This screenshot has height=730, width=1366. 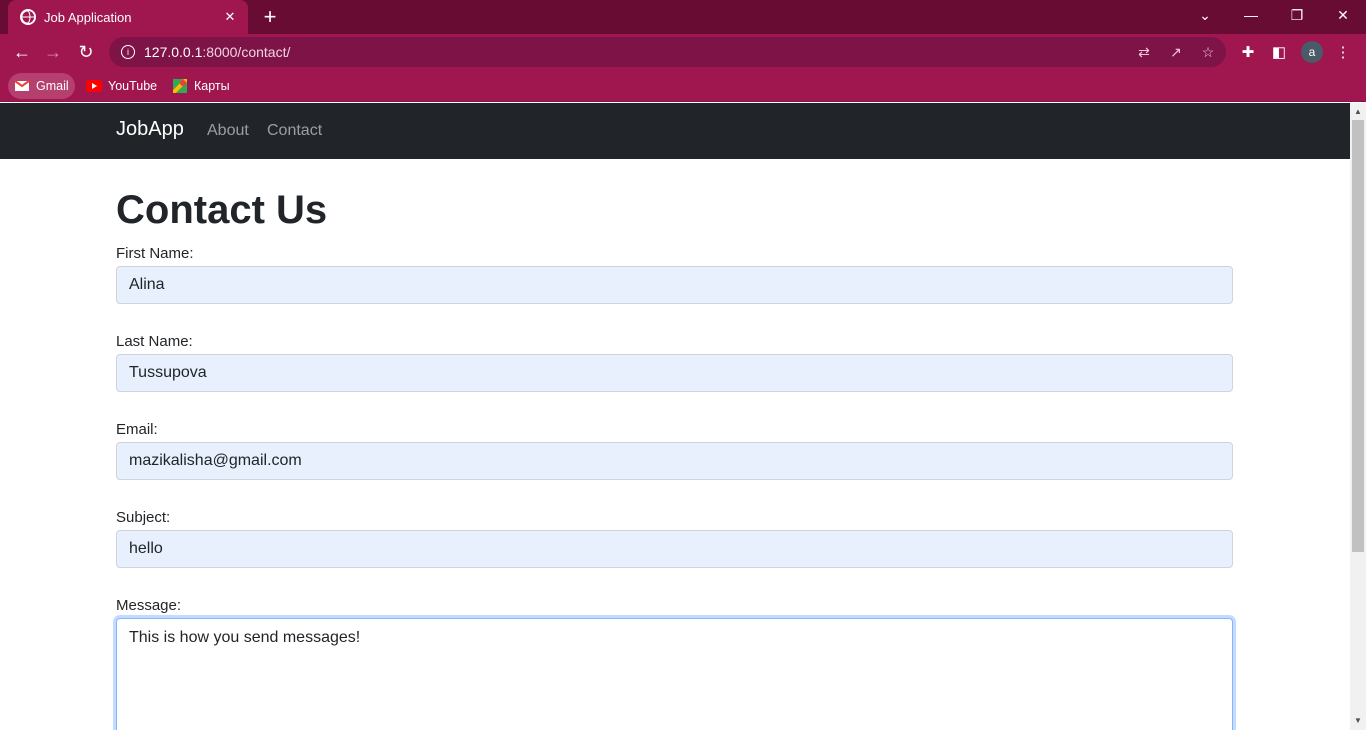 I want to click on message-label: Message:, so click(x=149, y=605).